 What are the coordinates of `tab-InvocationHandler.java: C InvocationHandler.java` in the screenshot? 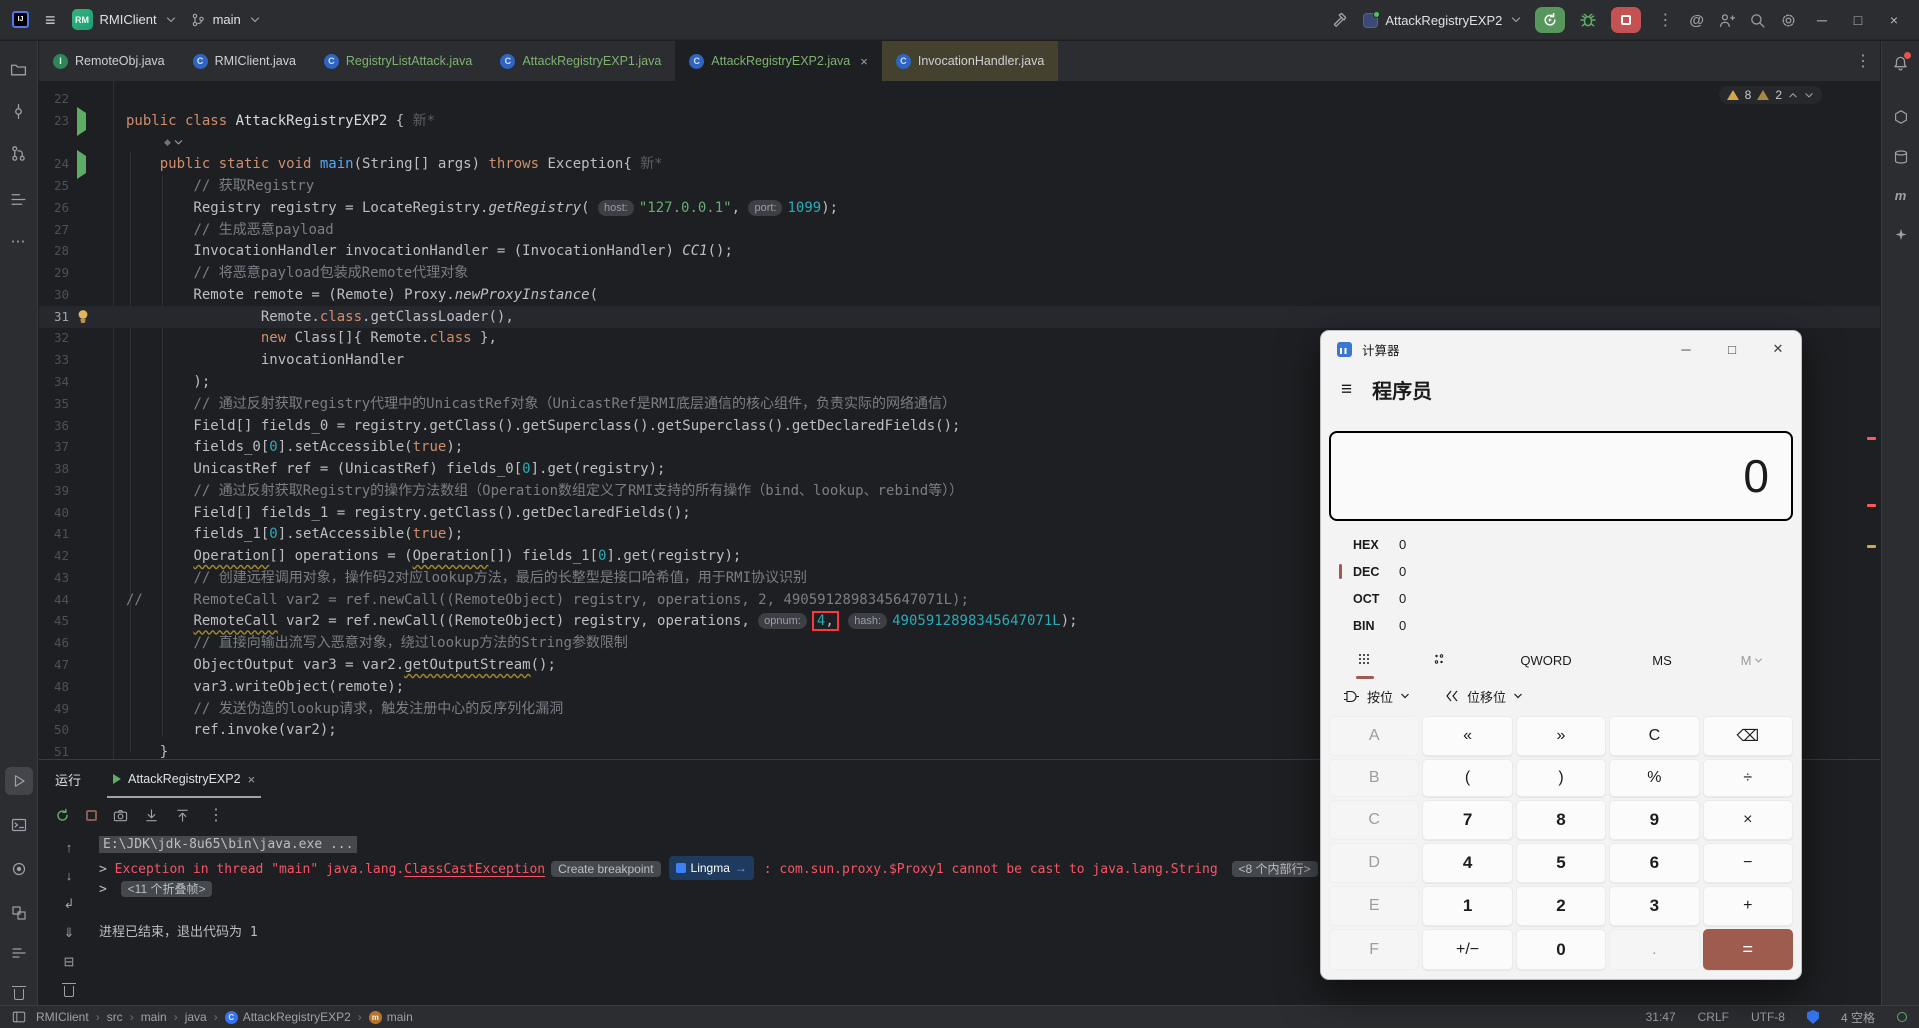 It's located at (970, 61).